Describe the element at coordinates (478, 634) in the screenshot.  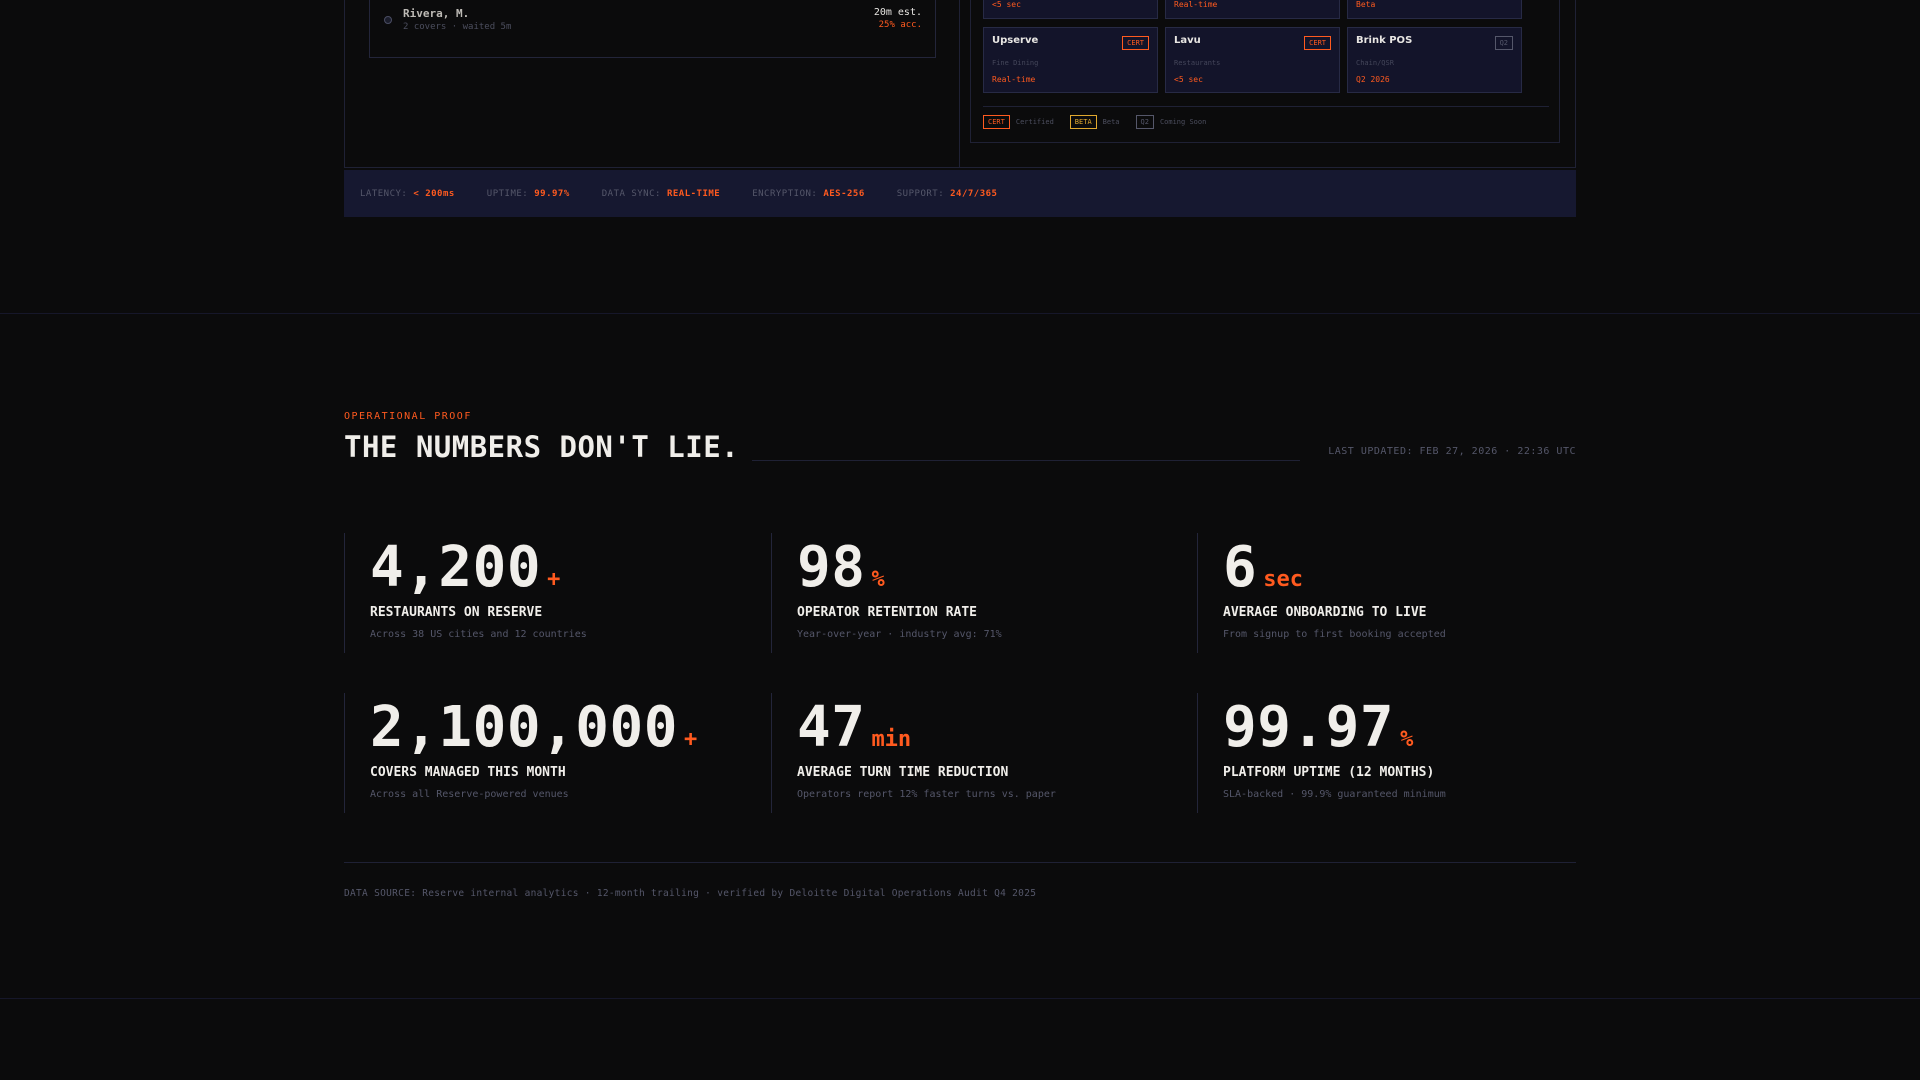
I see `stat-description: Across 38 US cities and 12 countries` at that location.